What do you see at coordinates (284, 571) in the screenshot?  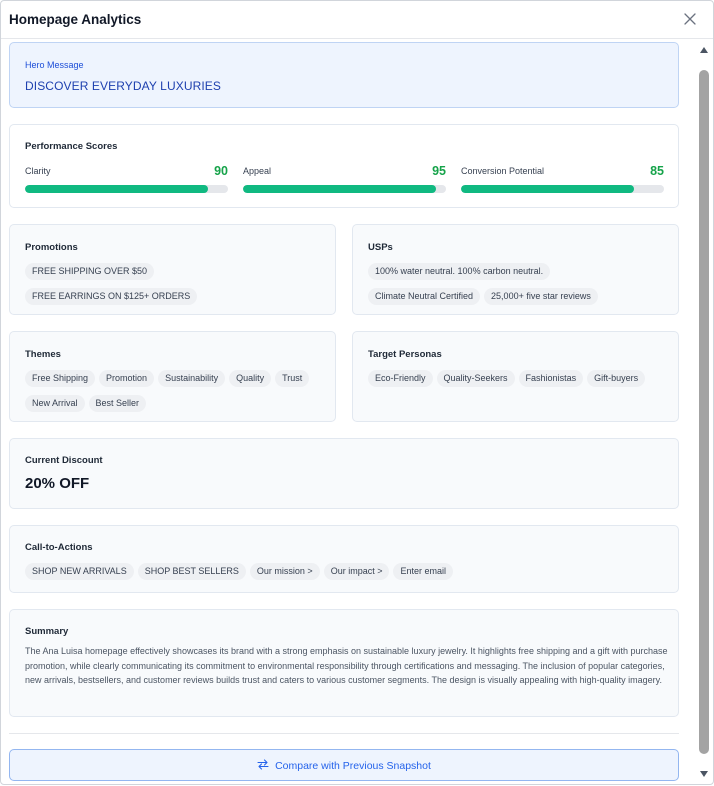 I see `tag-chip: Our mission >` at bounding box center [284, 571].